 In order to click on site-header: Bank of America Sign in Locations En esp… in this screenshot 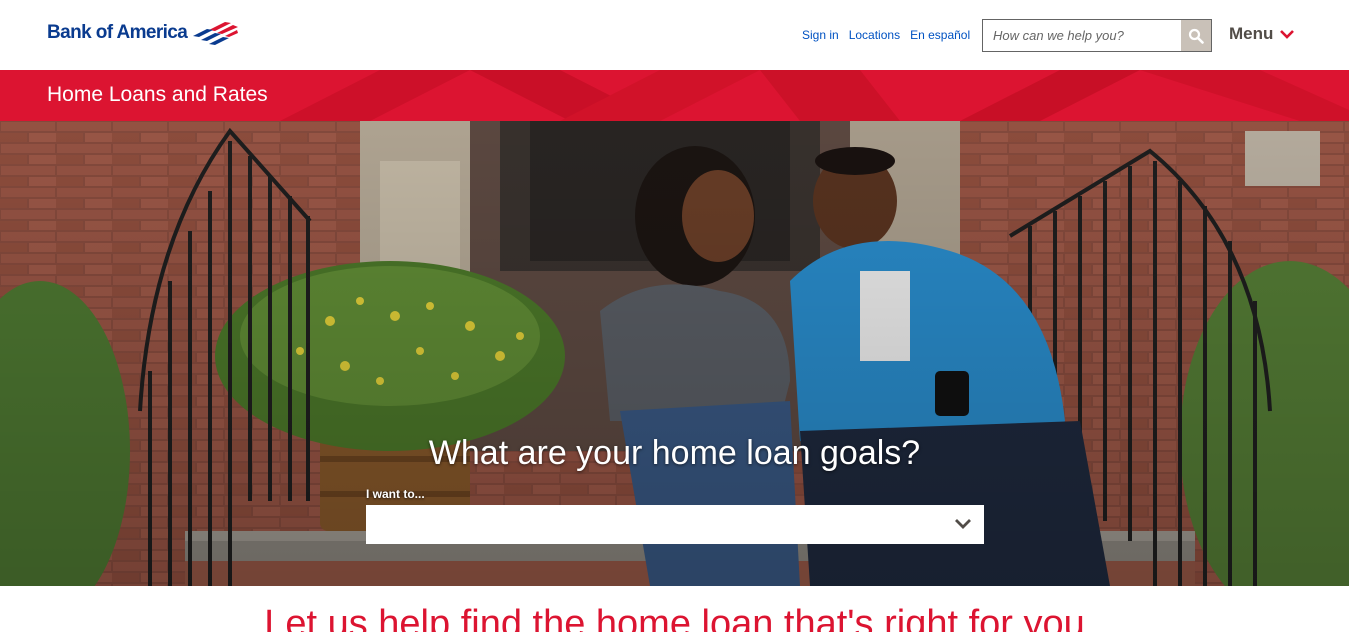, I will do `click(674, 35)`.